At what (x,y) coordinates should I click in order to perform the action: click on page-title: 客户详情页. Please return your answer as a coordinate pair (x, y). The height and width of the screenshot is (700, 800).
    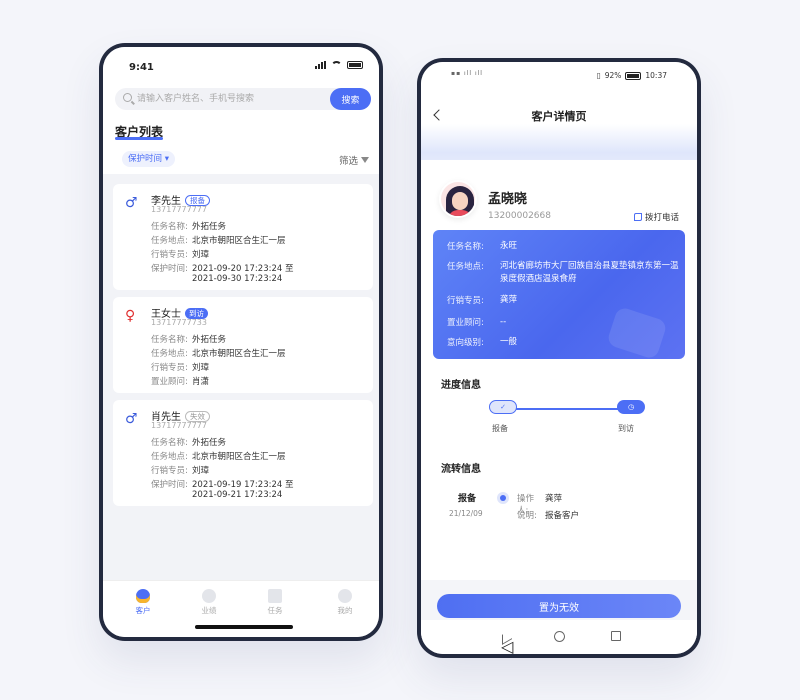
    Looking at the image, I should click on (559, 116).